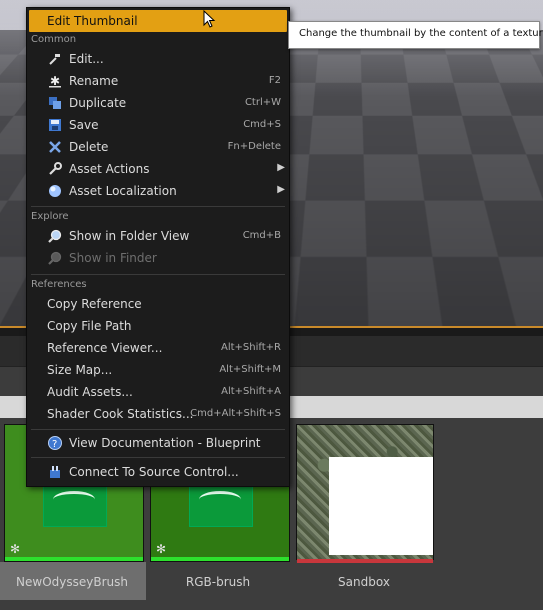  I want to click on menu-item-size-map: Size Map... Alt+Shift+M, so click(158, 370).